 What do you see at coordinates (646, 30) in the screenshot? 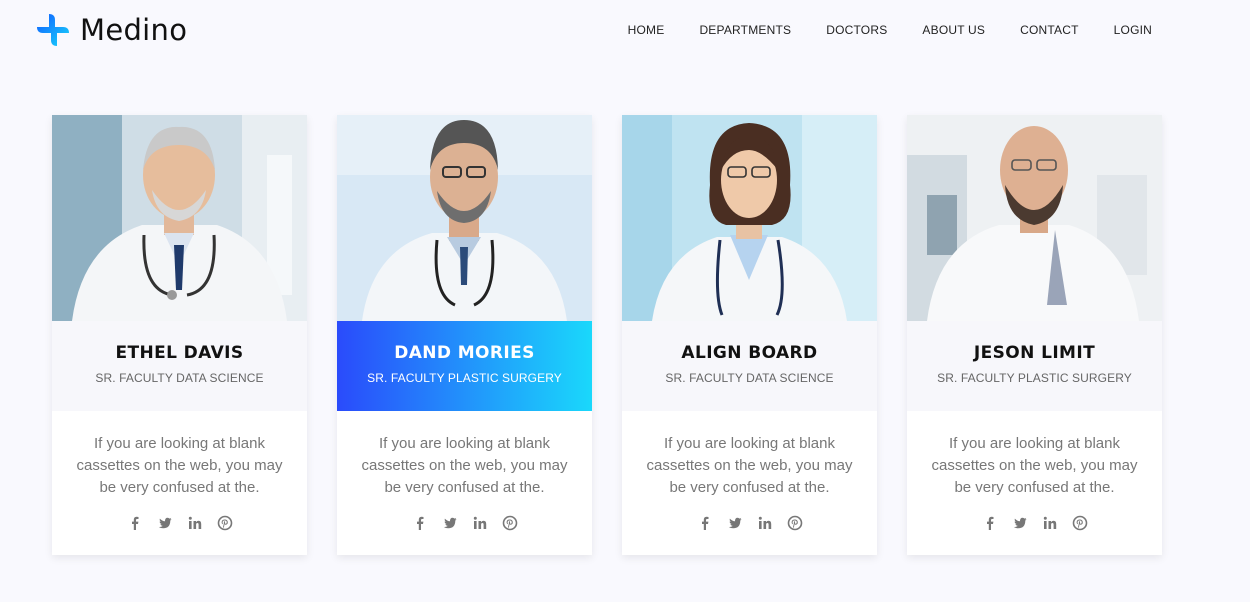
I see `nav-home: HOME` at bounding box center [646, 30].